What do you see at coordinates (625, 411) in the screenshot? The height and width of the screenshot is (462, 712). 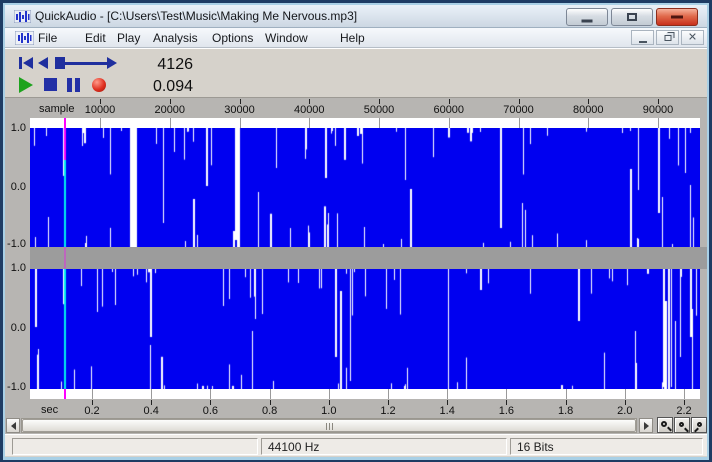 I see `ruler-tick-label: 2.0` at bounding box center [625, 411].